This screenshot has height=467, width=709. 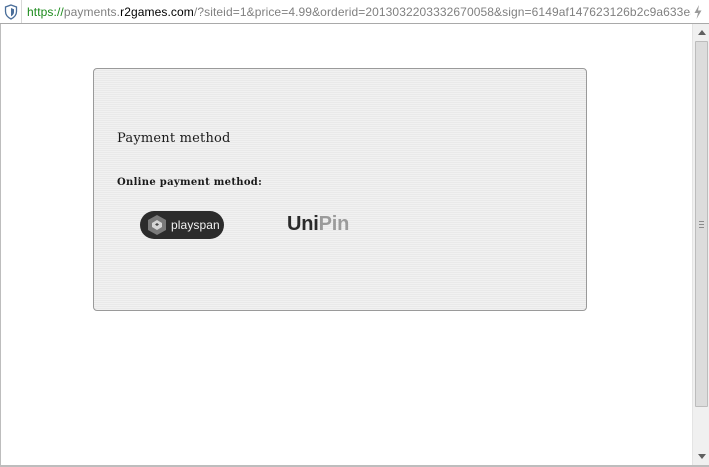 What do you see at coordinates (0, 245) in the screenshot?
I see `window-frame-left` at bounding box center [0, 245].